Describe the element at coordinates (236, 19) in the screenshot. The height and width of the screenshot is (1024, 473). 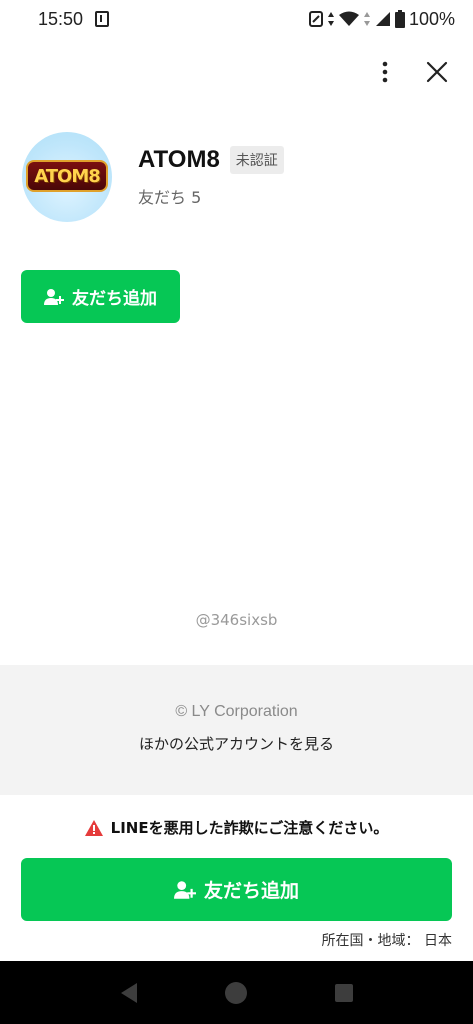
I see `status-bar: 15:50 100%` at that location.